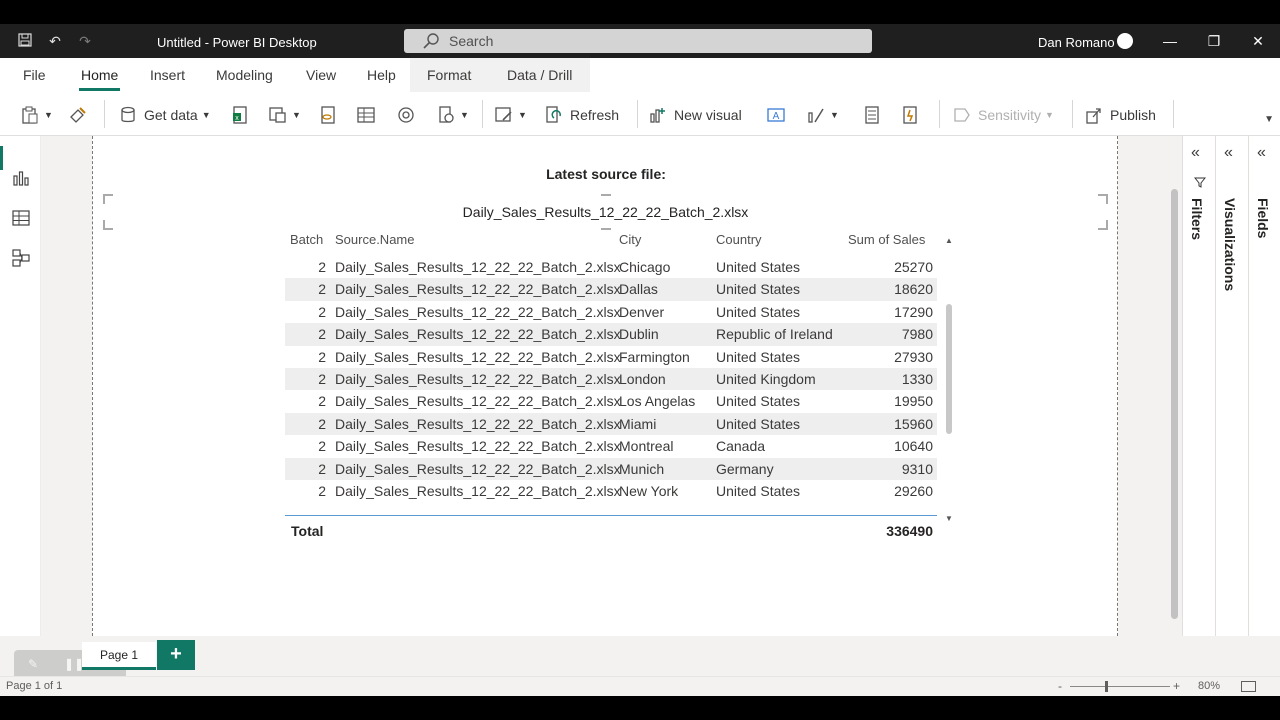 Image resolution: width=1280 pixels, height=720 pixels. Describe the element at coordinates (913, 446) in the screenshot. I see `cell-sum-of-sales: 10640` at that location.